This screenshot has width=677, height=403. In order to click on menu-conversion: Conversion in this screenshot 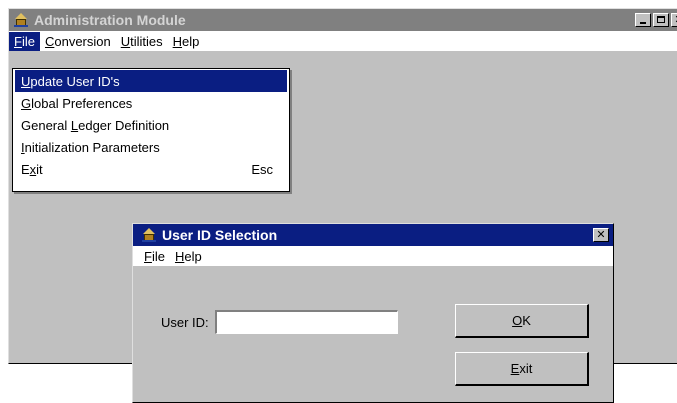, I will do `click(78, 41)`.